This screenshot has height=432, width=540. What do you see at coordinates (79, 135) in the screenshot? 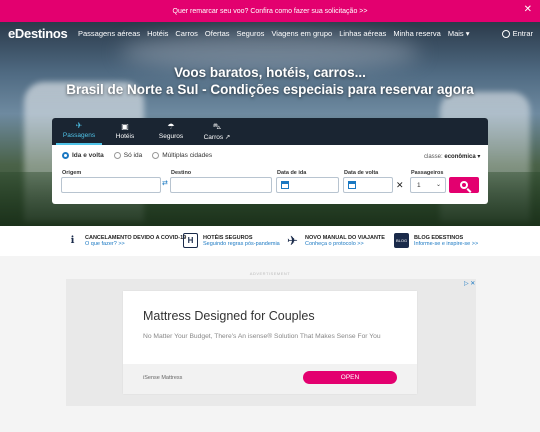
I see `tab-label: Passagens` at bounding box center [79, 135].